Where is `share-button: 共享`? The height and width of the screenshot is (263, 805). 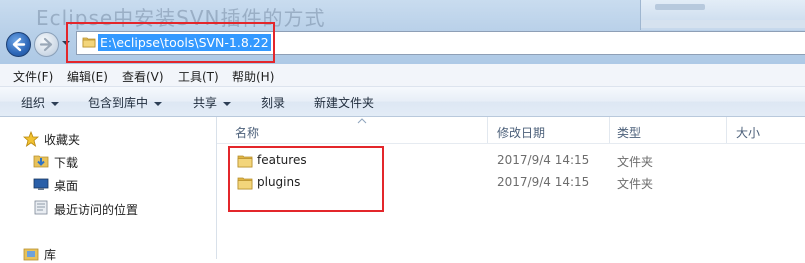
share-button: 共享 is located at coordinates (212, 102).